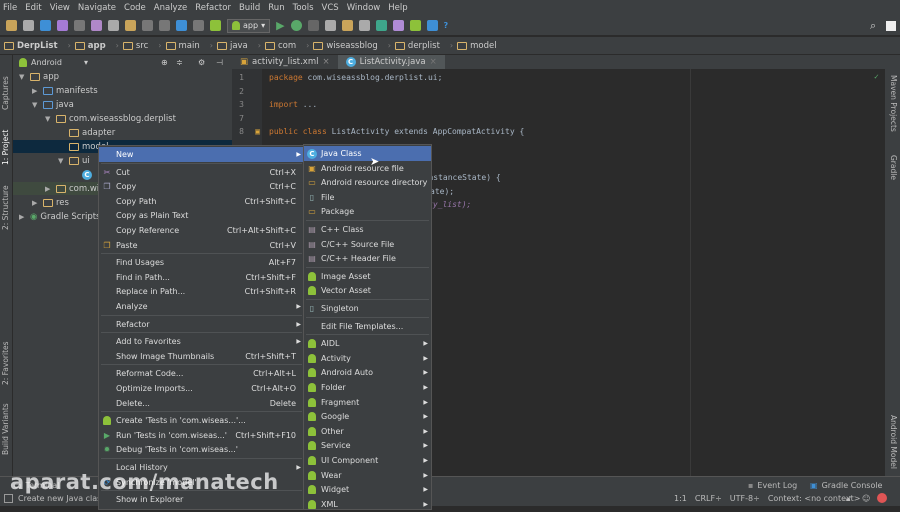 This screenshot has height=512, width=900. I want to click on inspector-icon: ☺︎, so click(866, 498).